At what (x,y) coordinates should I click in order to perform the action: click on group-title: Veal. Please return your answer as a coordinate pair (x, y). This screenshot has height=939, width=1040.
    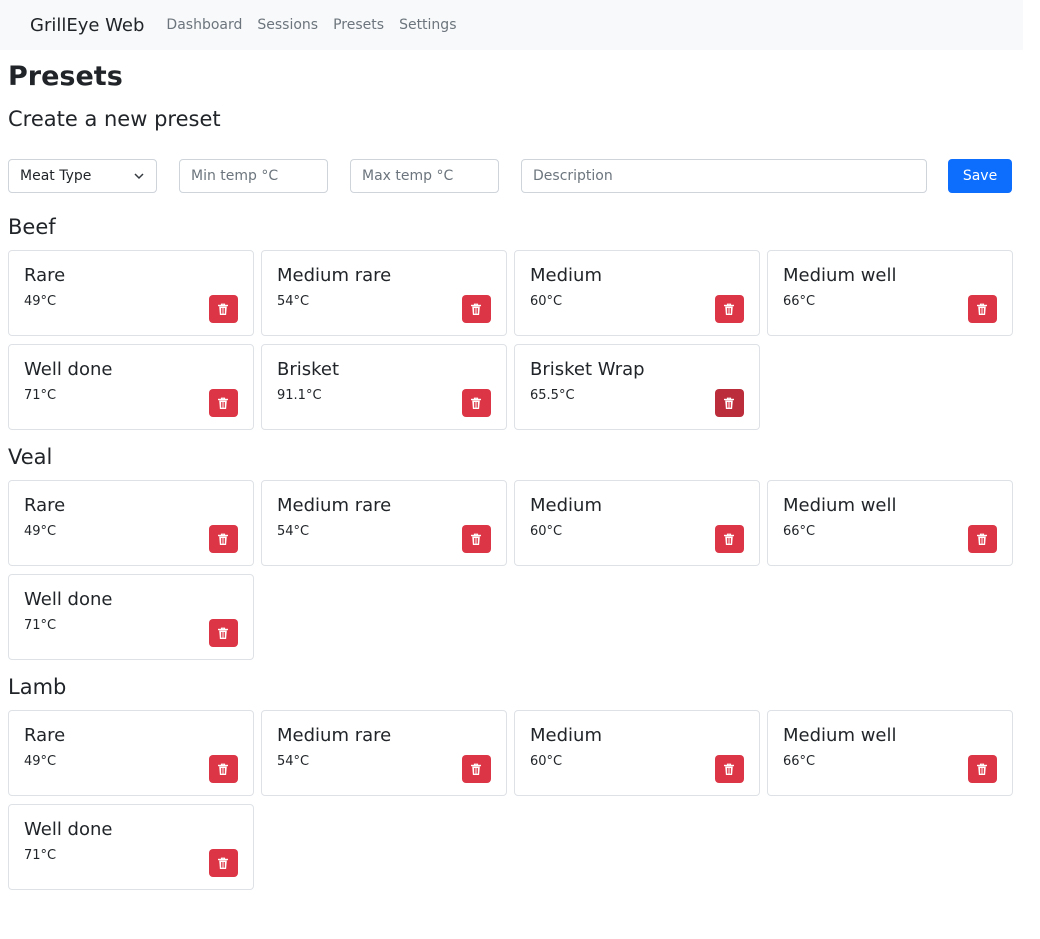
    Looking at the image, I should click on (30, 457).